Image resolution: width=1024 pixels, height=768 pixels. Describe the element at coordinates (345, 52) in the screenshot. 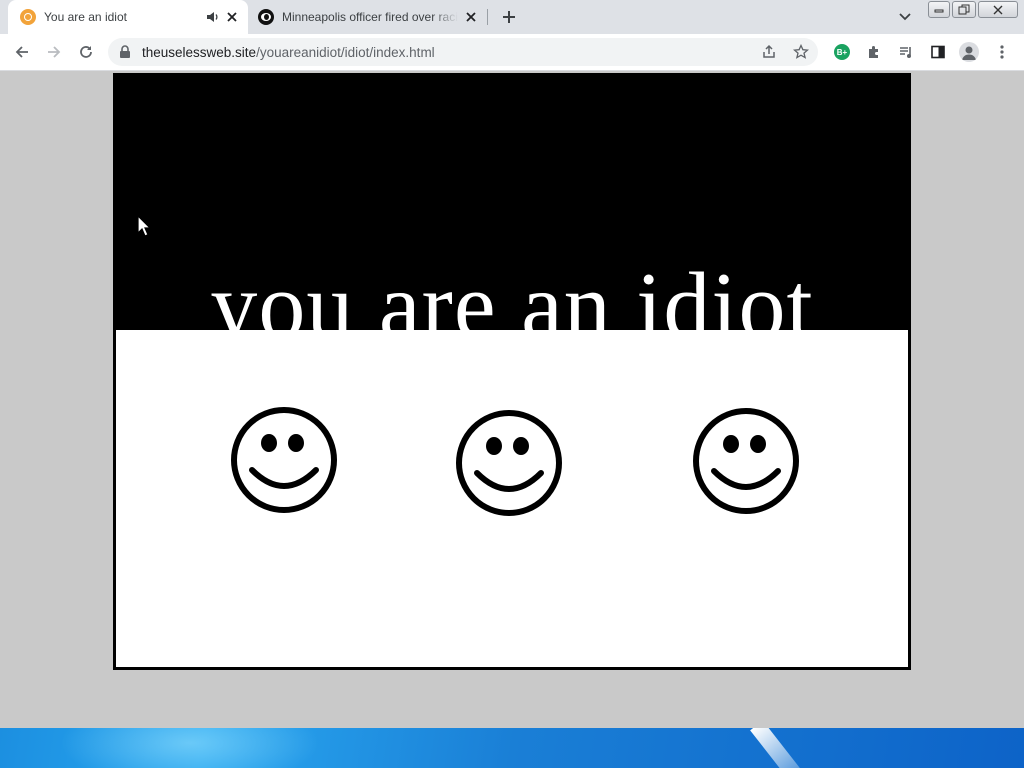

I see `url-path: /youareanidiot/idiot/index.html` at that location.